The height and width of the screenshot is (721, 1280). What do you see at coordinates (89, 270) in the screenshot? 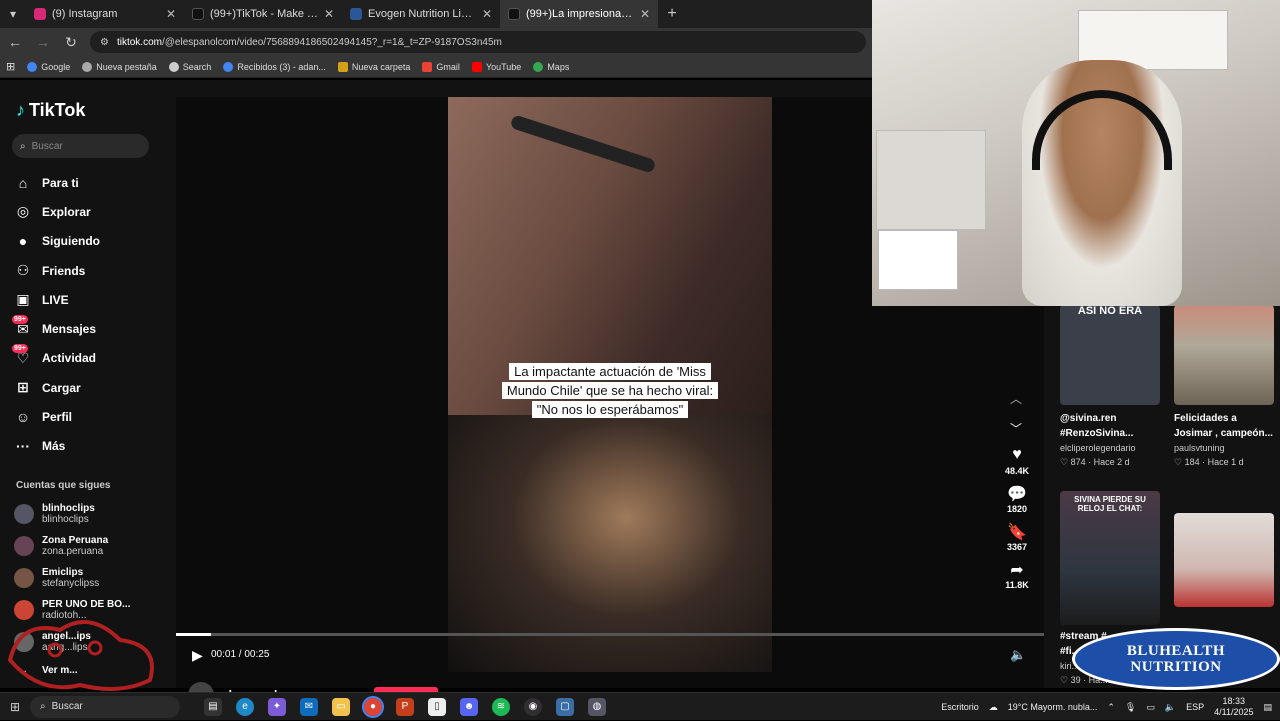
I see `sidebar-item-friends: ⚇ Friends` at bounding box center [89, 270].